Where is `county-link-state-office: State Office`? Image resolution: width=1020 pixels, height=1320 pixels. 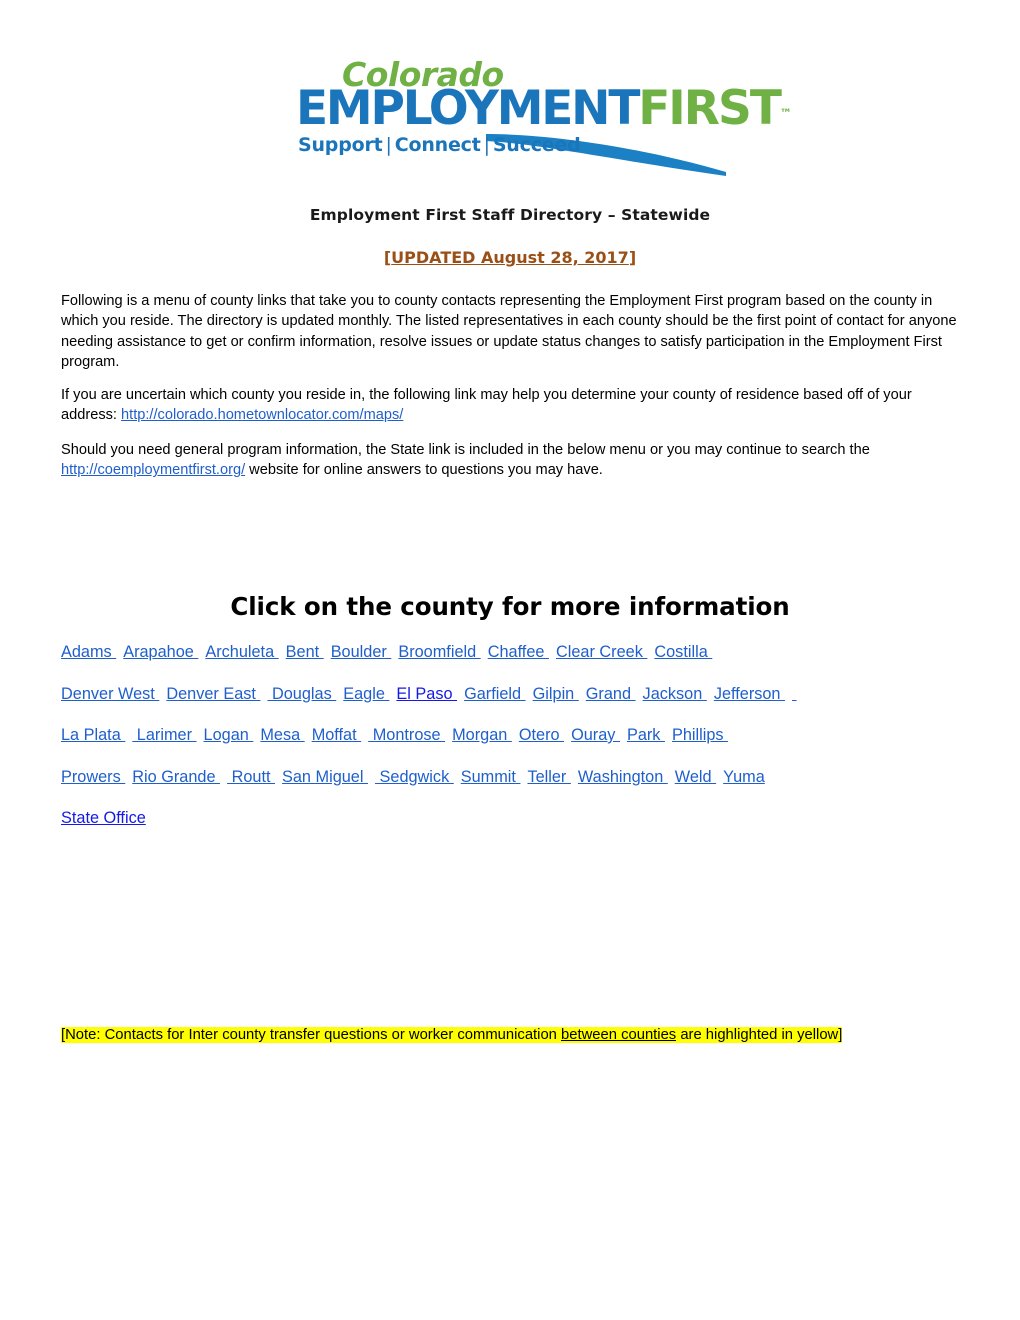 county-link-state-office: State Office is located at coordinates (103, 818).